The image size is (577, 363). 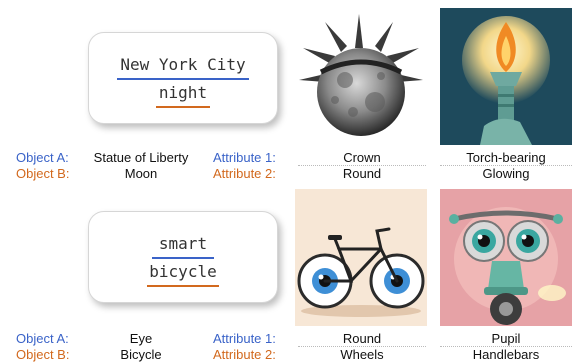 I want to click on attribute-2-image-2: Handlebars, so click(x=506, y=354).